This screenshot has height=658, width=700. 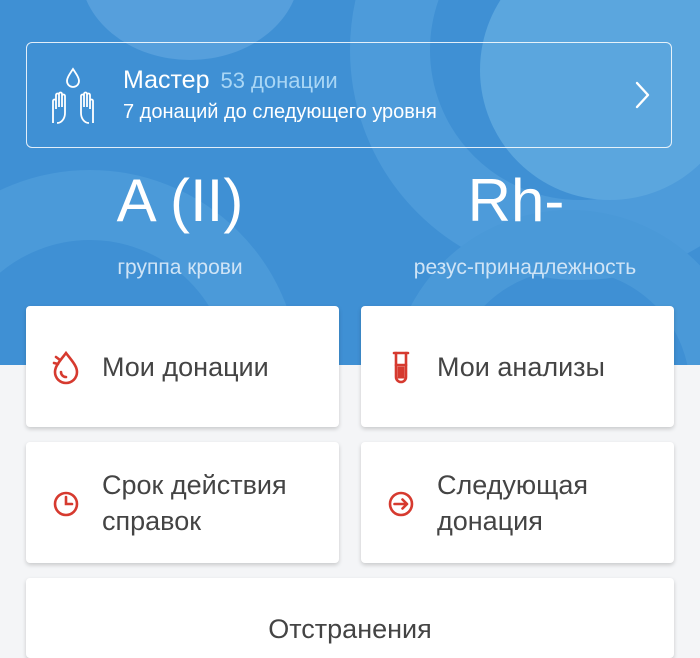 I want to click on certificates-validity-tile: Срок действия справок, so click(x=182, y=502).